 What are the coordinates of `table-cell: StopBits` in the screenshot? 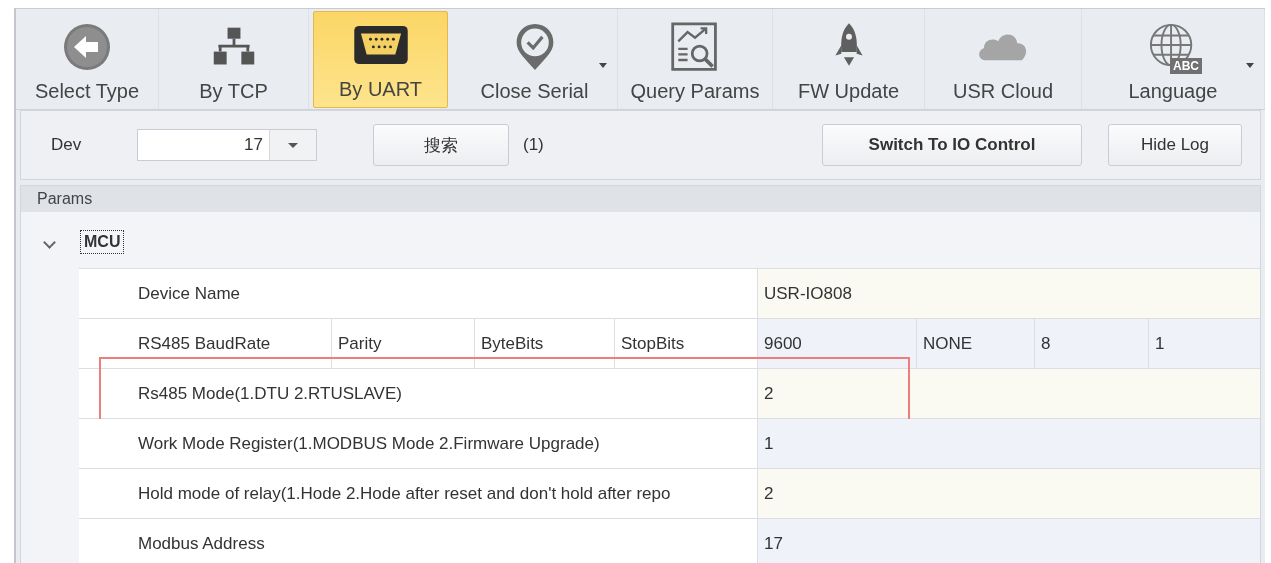 It's located at (685, 343).